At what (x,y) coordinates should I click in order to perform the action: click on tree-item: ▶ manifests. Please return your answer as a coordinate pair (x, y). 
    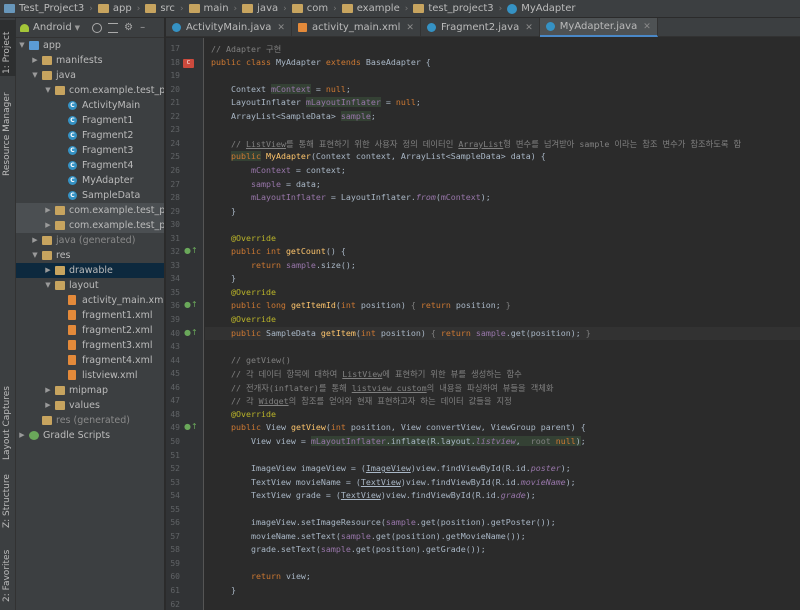
    Looking at the image, I should click on (90, 60).